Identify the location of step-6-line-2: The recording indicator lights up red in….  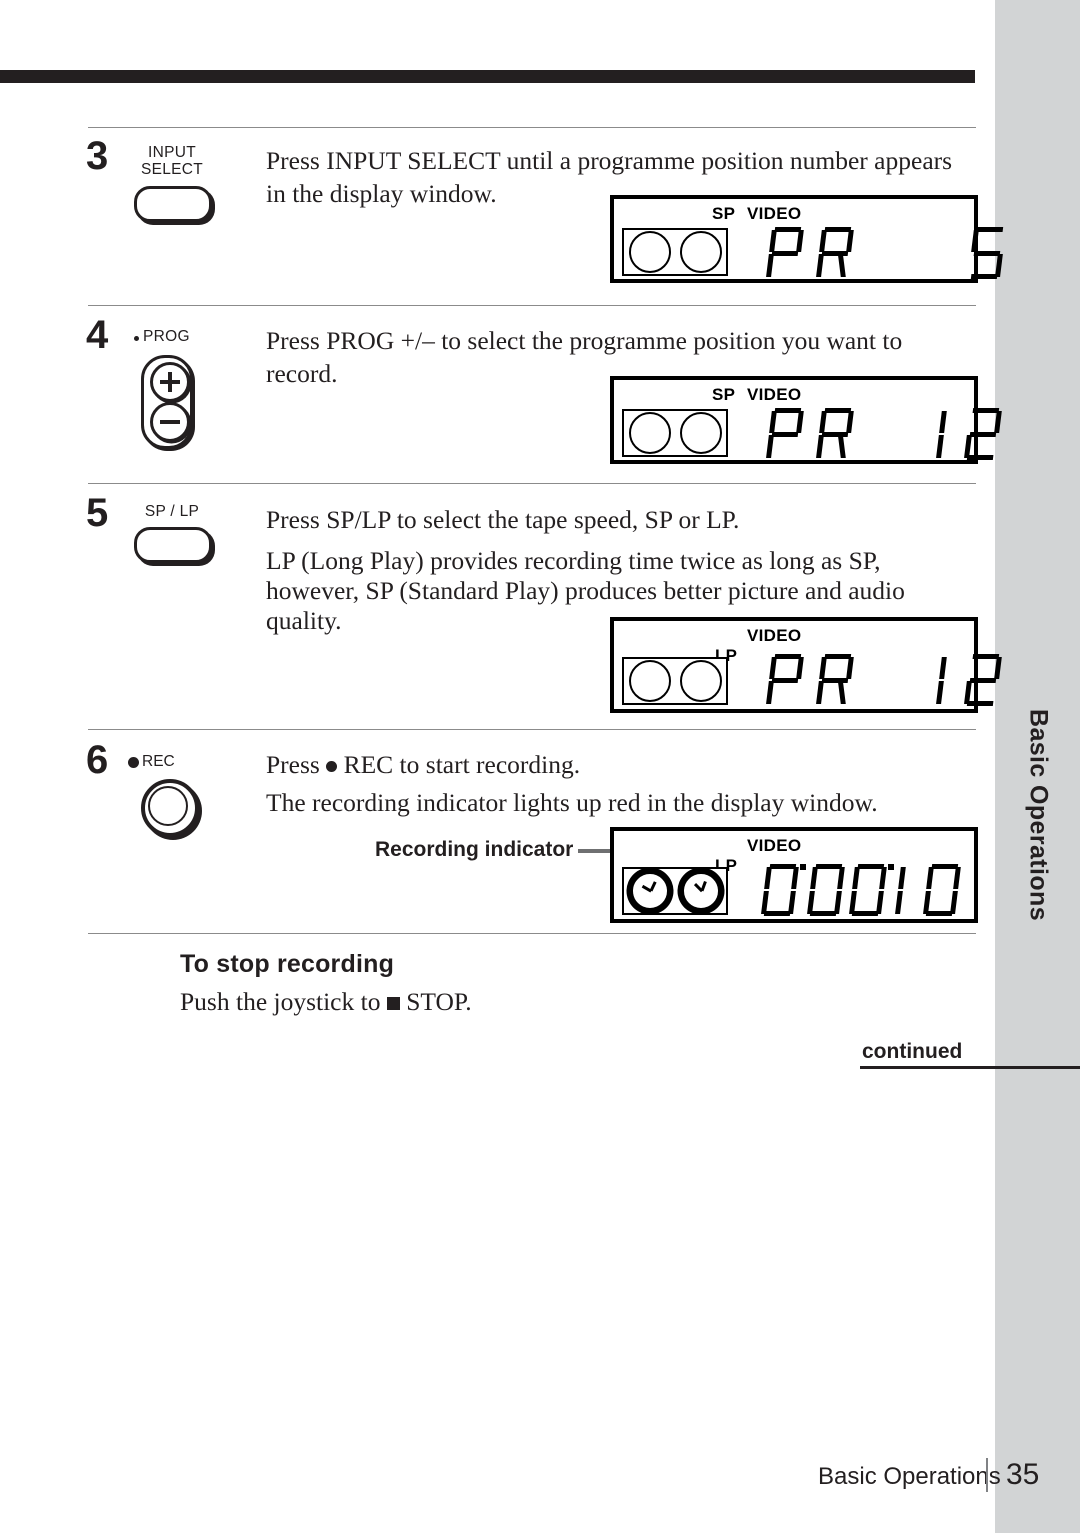
(572, 802).